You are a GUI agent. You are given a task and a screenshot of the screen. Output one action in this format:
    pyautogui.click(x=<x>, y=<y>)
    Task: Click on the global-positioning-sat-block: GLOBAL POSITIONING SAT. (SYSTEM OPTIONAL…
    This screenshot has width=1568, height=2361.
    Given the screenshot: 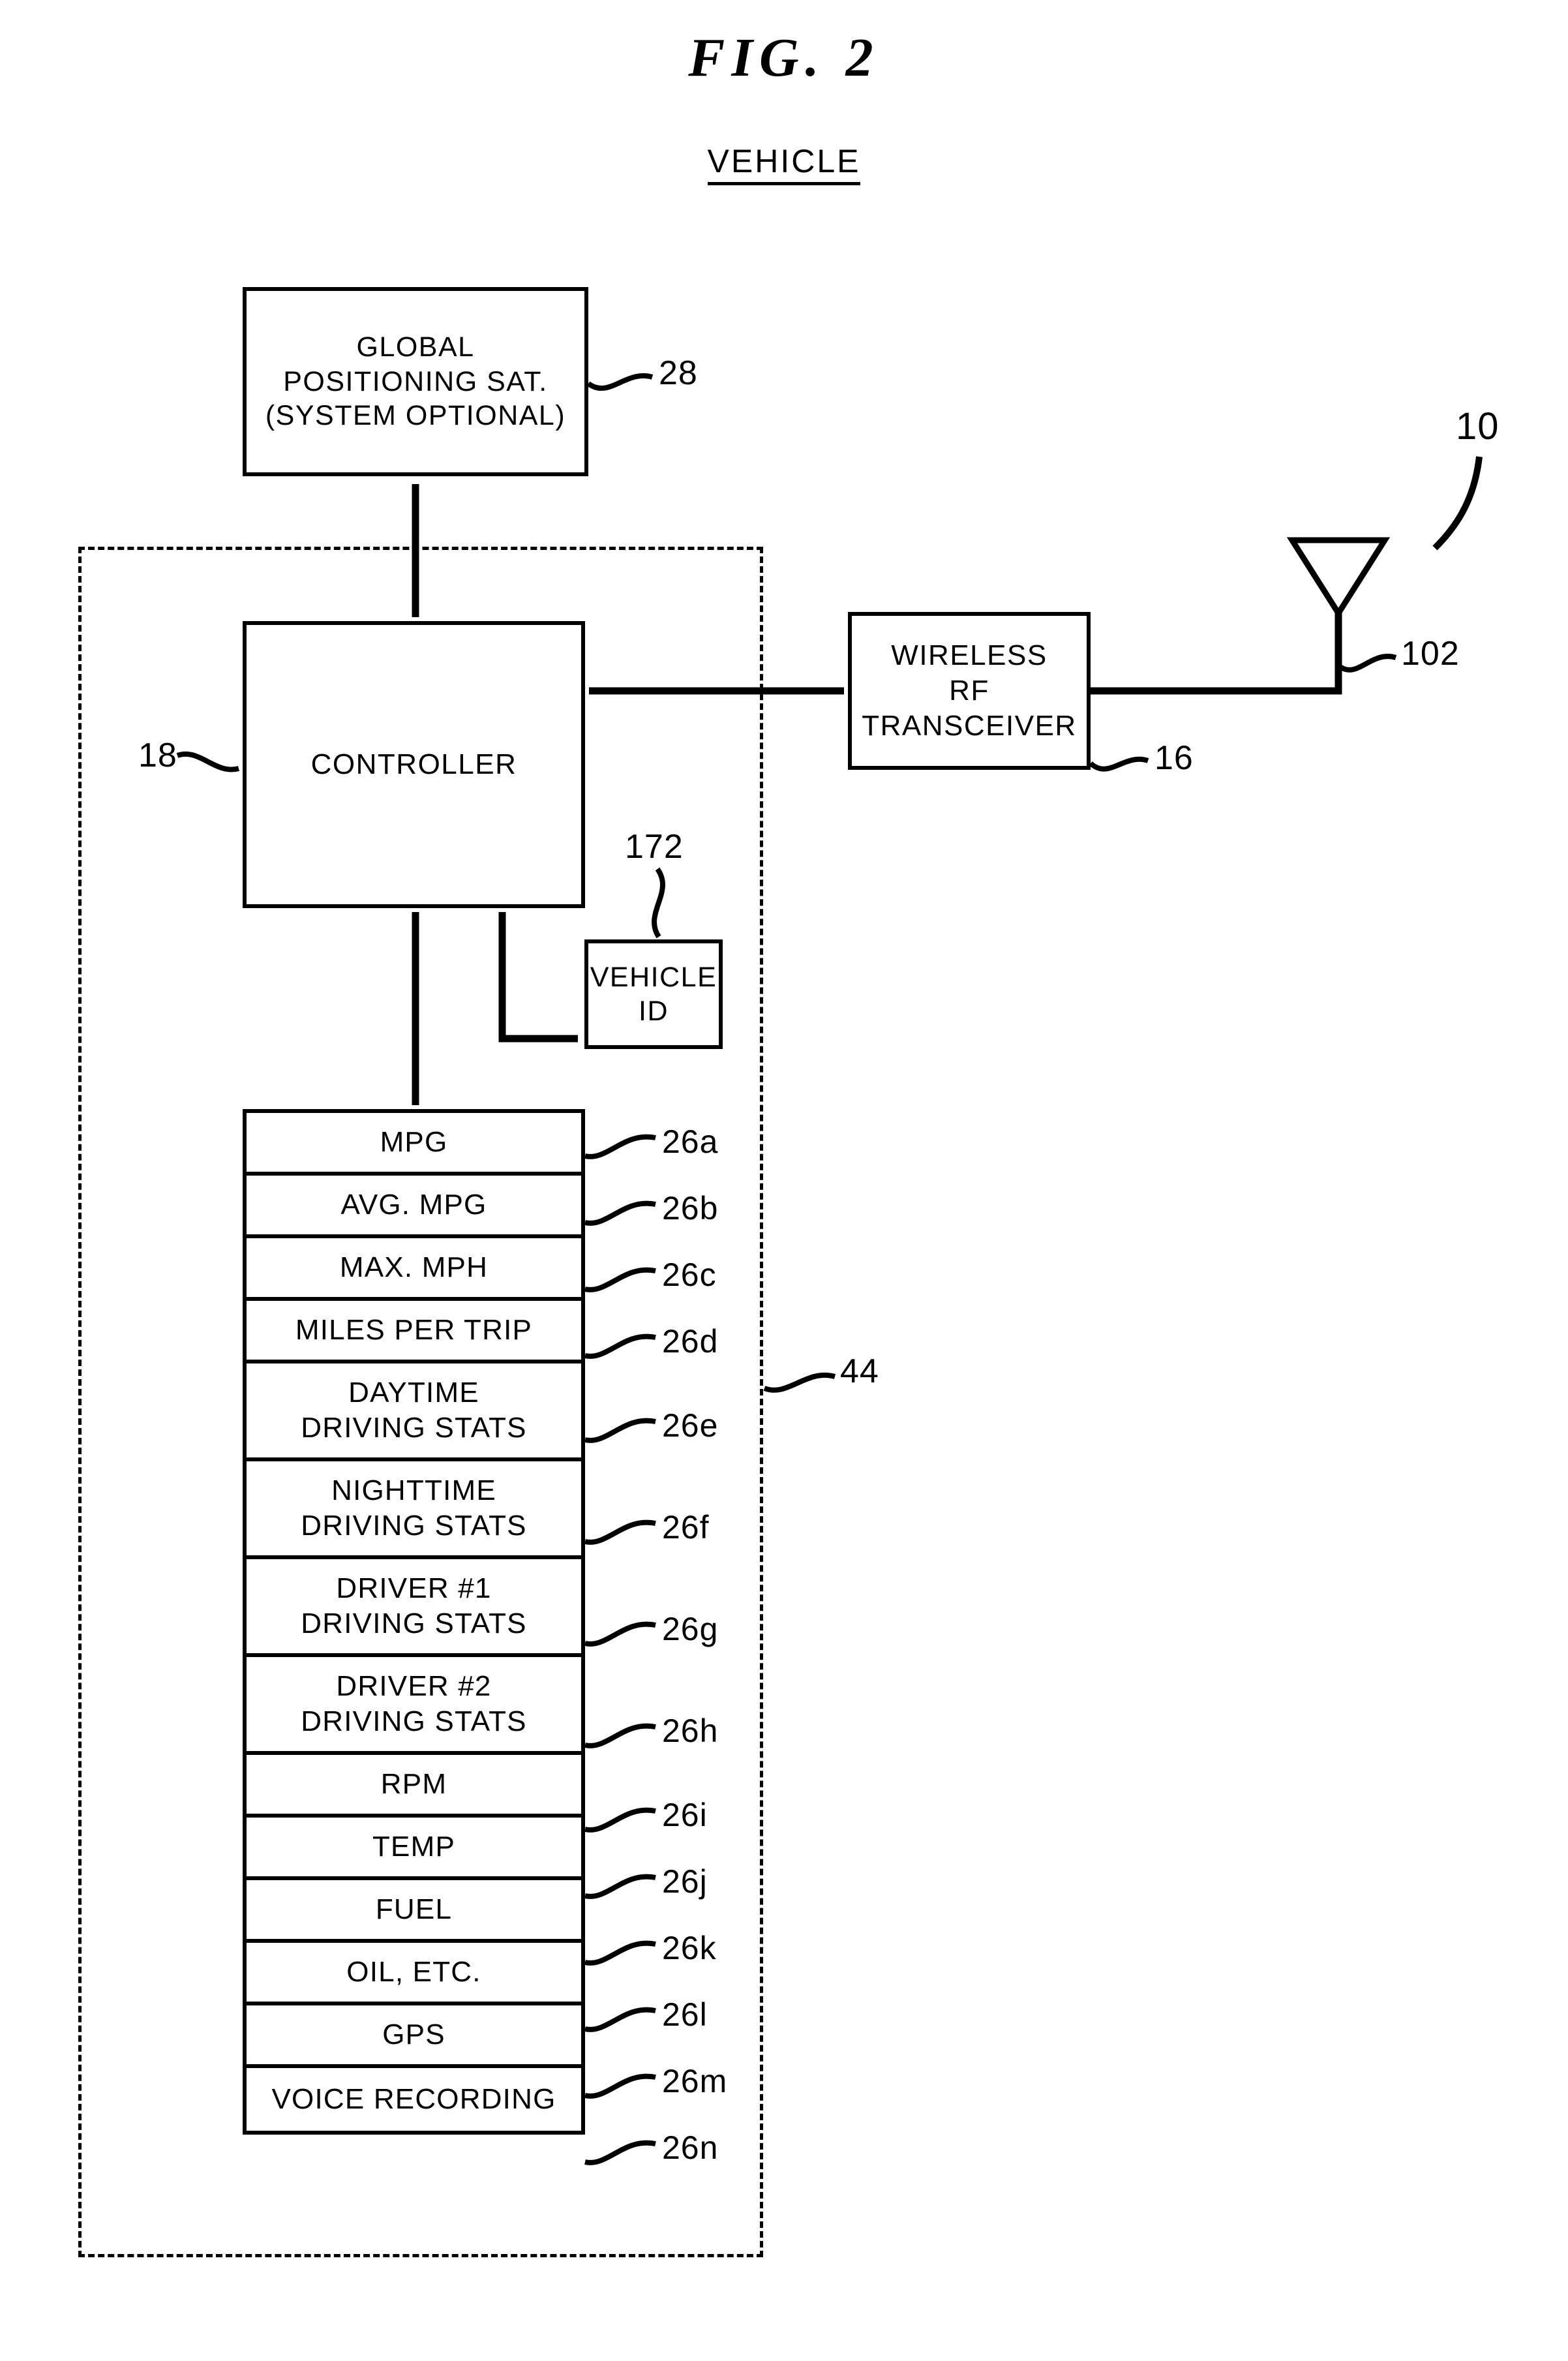 What is the action you would take?
    pyautogui.click(x=415, y=381)
    